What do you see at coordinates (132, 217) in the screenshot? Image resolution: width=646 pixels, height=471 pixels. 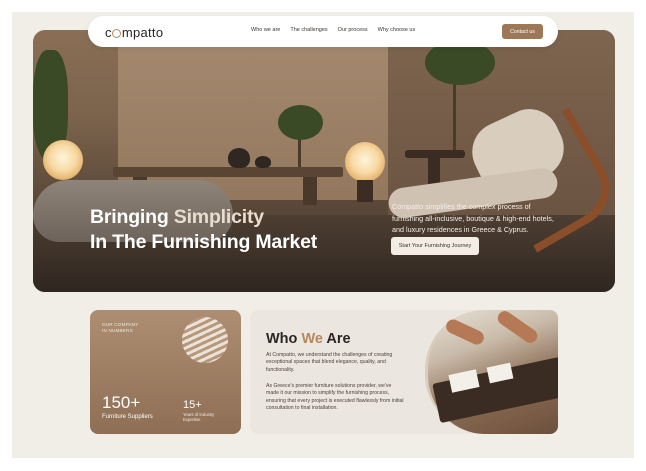 I see `hero-title-line1: Bringing` at bounding box center [132, 217].